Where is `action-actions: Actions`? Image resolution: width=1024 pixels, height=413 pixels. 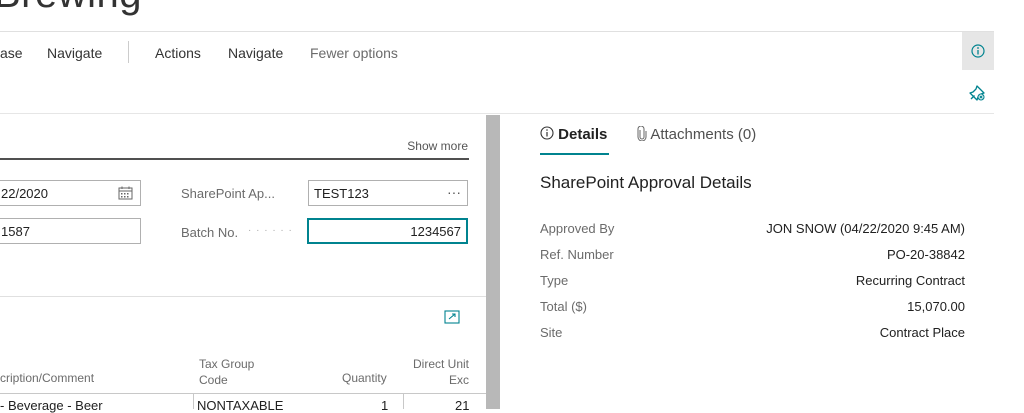
action-actions: Actions is located at coordinates (178, 53).